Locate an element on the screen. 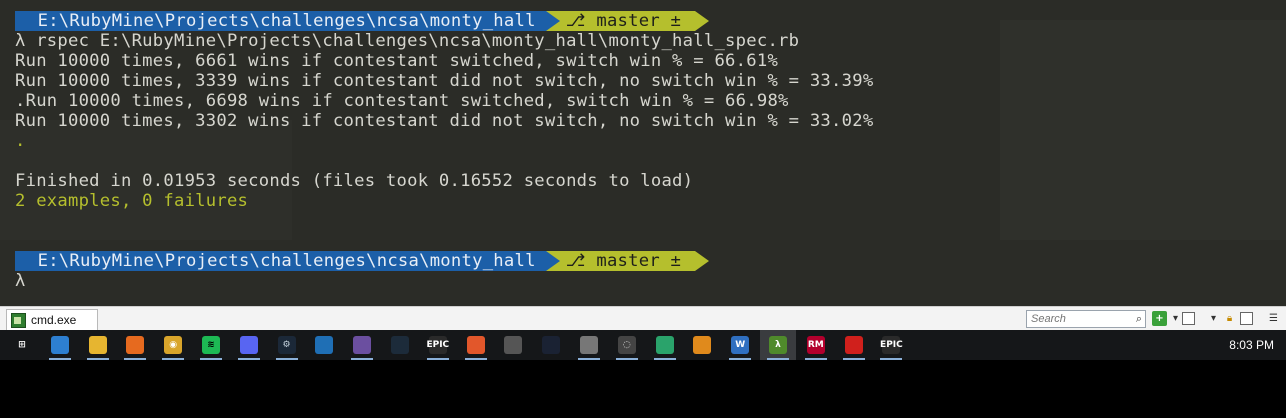 Image resolution: width=1286 pixels, height=418 pixels. taskbar-desktop-icon is located at coordinates (60, 345).